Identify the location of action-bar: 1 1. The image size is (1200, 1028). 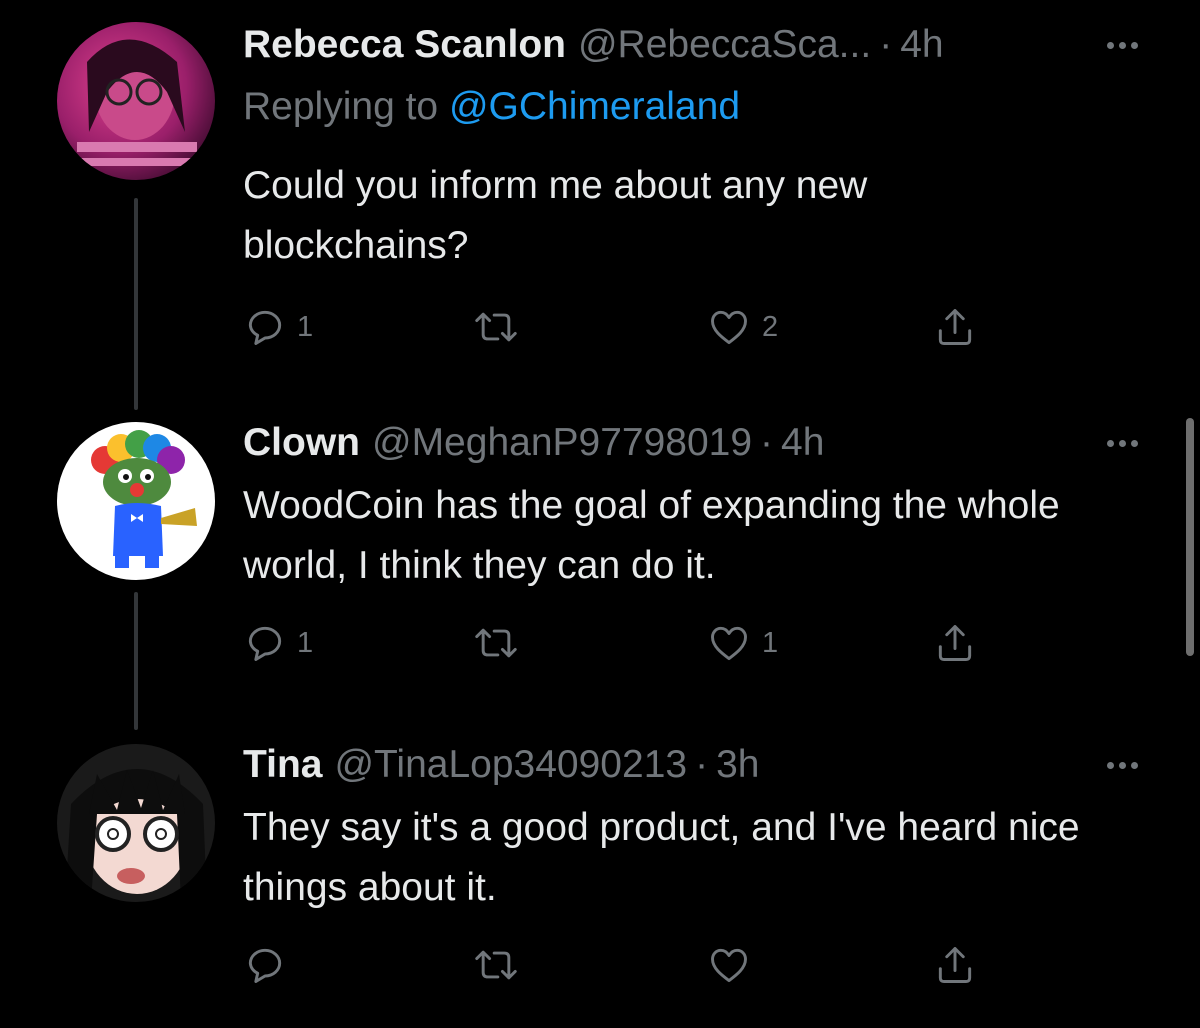
(623, 643).